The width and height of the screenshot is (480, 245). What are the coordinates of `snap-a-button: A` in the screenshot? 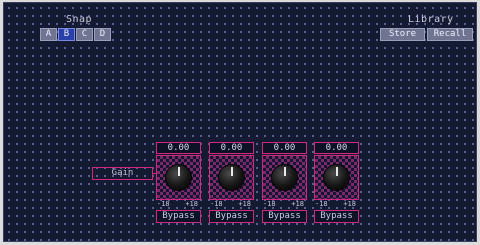 It's located at (48, 34).